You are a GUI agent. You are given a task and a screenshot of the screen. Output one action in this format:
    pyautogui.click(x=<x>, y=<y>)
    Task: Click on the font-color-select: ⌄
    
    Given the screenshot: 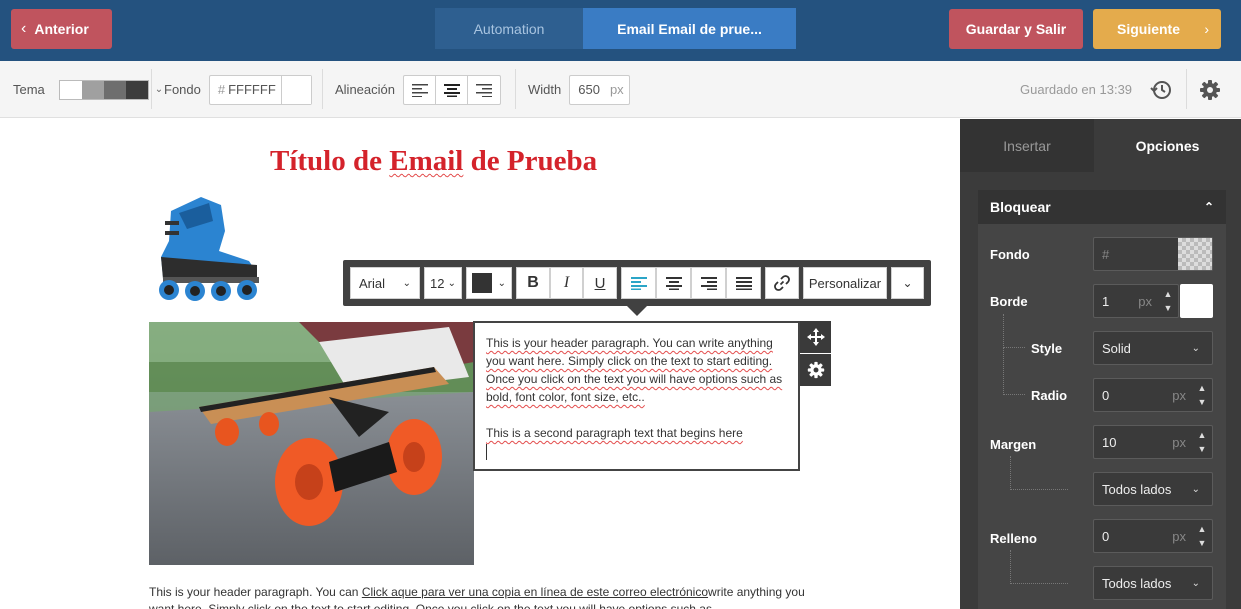 What is the action you would take?
    pyautogui.click(x=489, y=283)
    